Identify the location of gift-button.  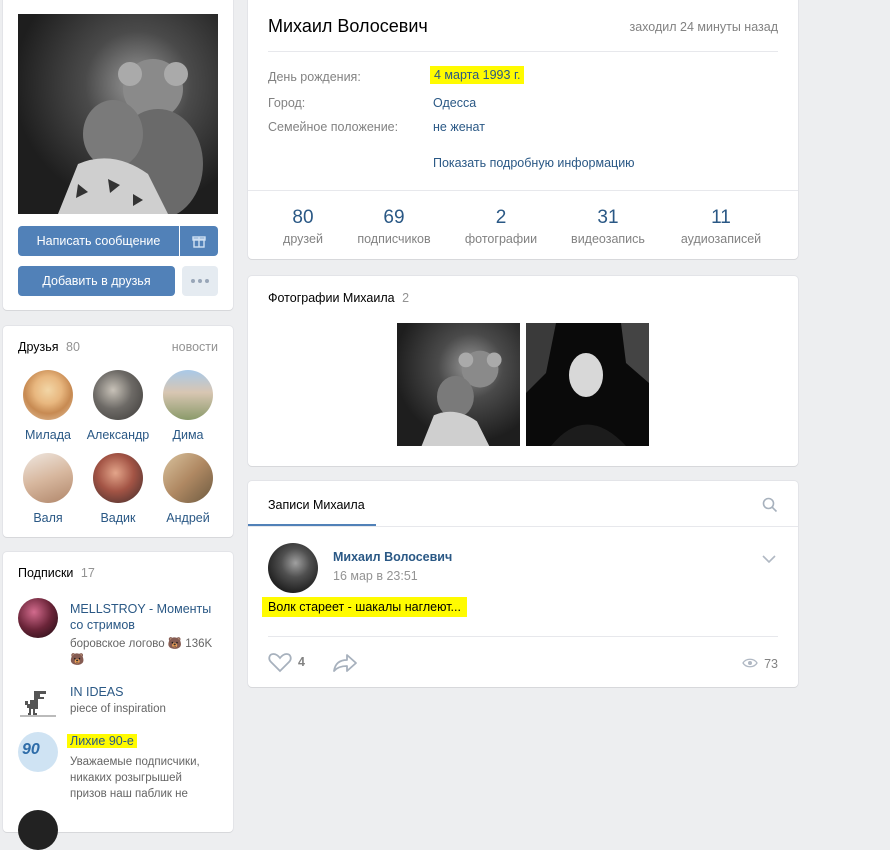
(199, 241).